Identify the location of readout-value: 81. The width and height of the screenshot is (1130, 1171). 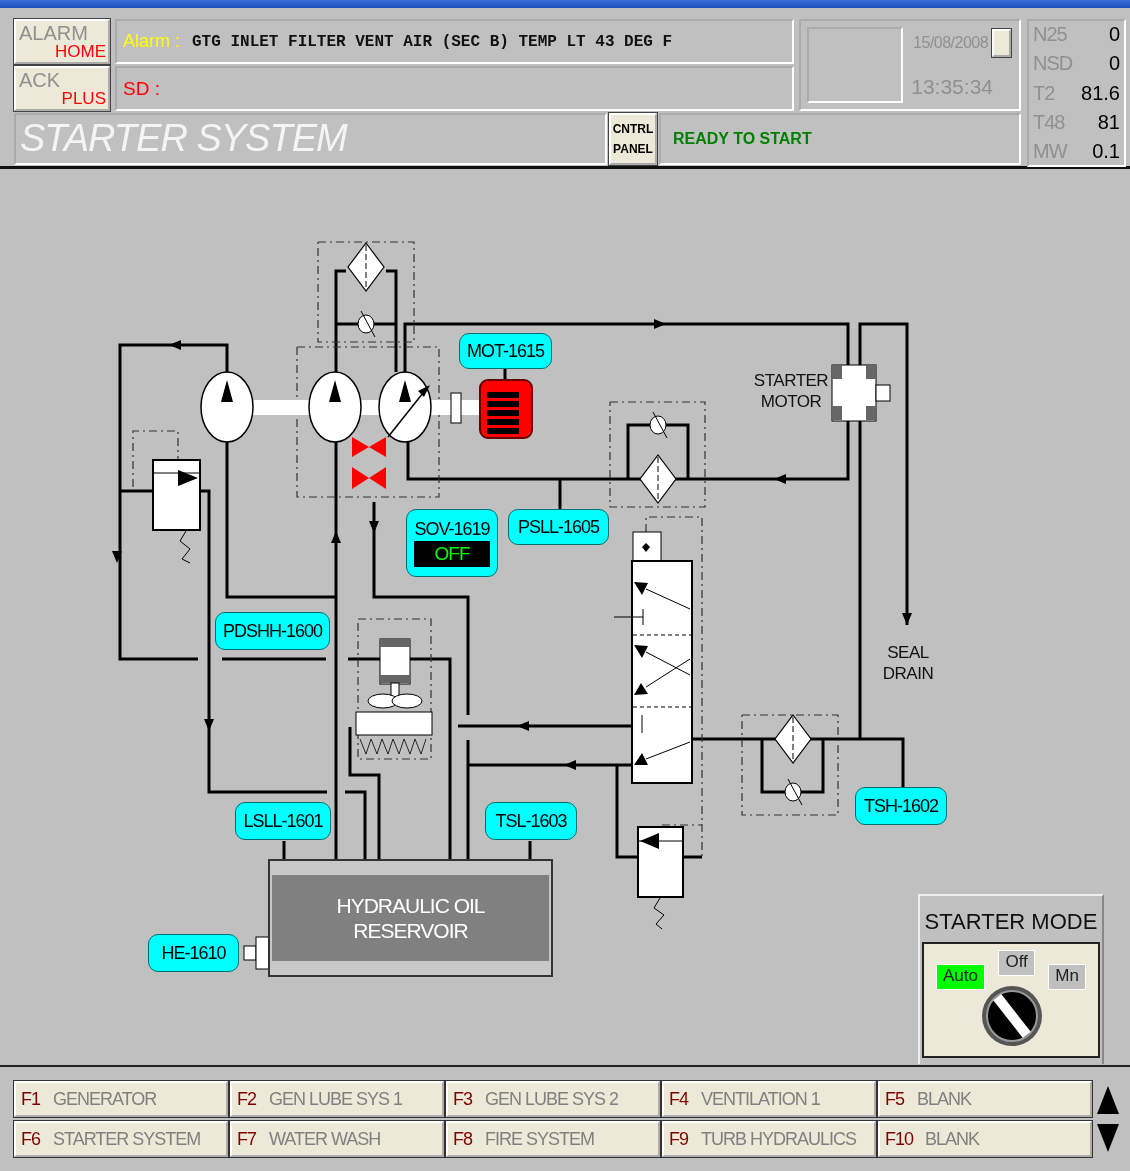
(1108, 122).